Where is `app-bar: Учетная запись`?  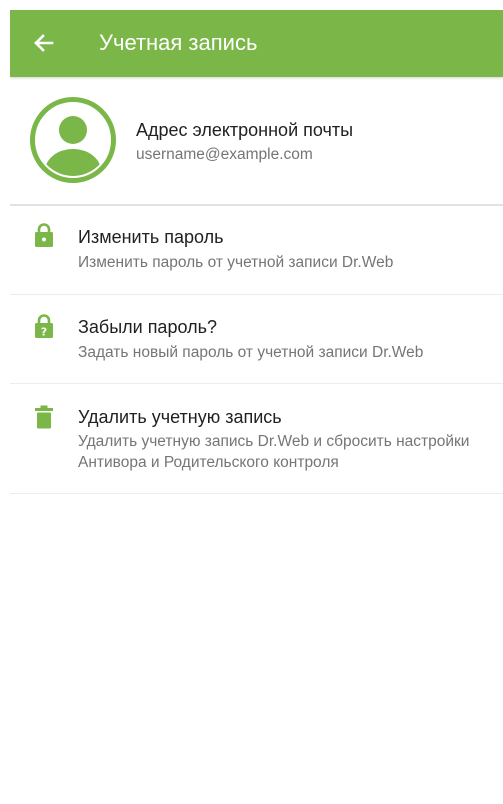
app-bar: Учетная запись is located at coordinates (256, 43).